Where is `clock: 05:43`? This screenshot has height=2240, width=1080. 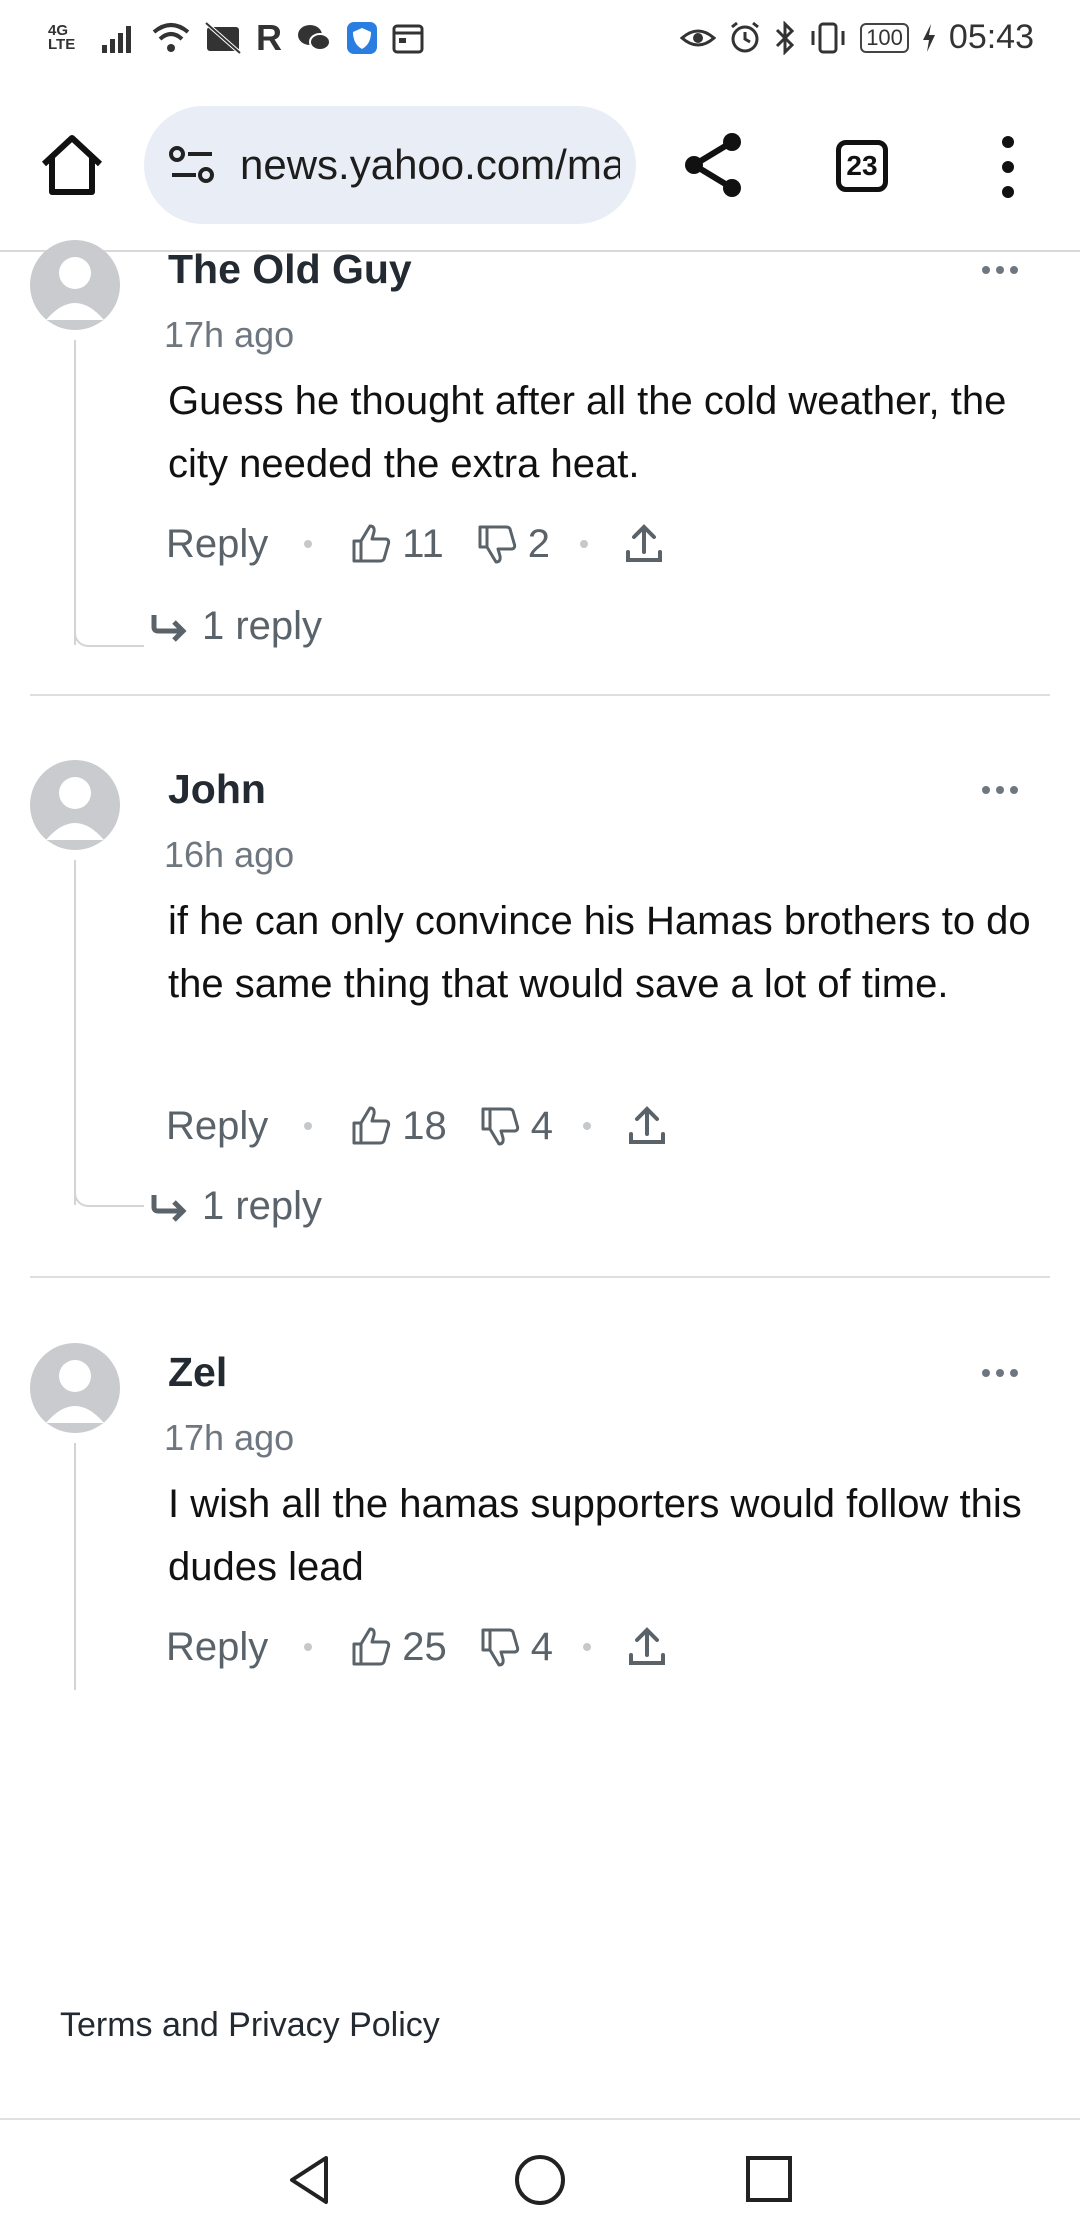
clock: 05:43 is located at coordinates (991, 37).